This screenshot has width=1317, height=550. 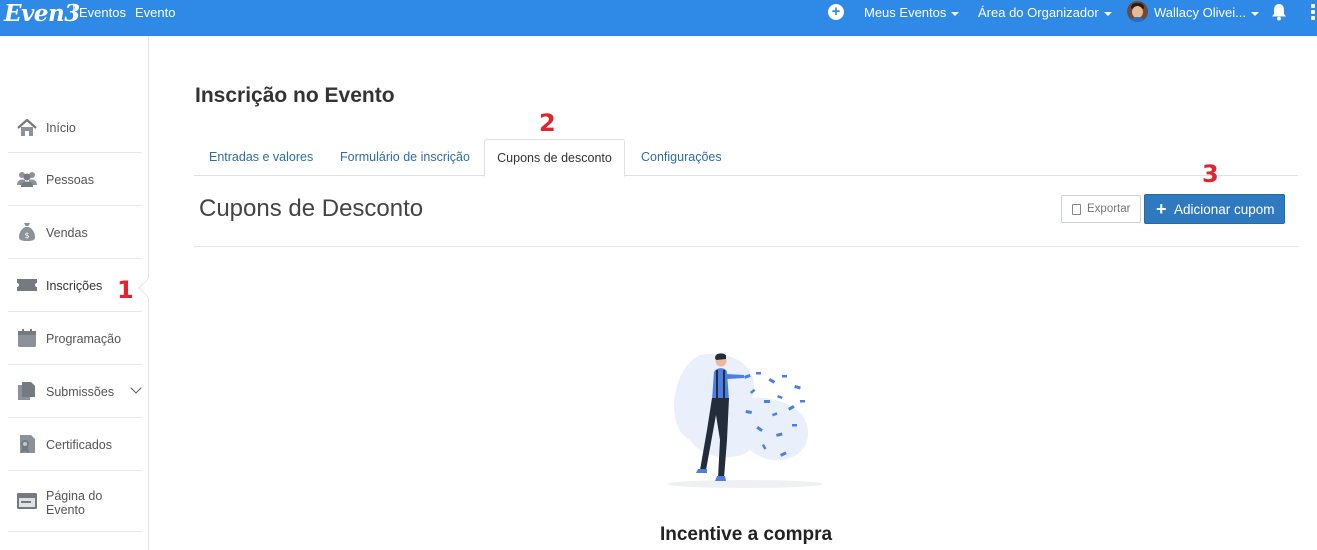 What do you see at coordinates (27, 501) in the screenshot?
I see `browser-window-icon` at bounding box center [27, 501].